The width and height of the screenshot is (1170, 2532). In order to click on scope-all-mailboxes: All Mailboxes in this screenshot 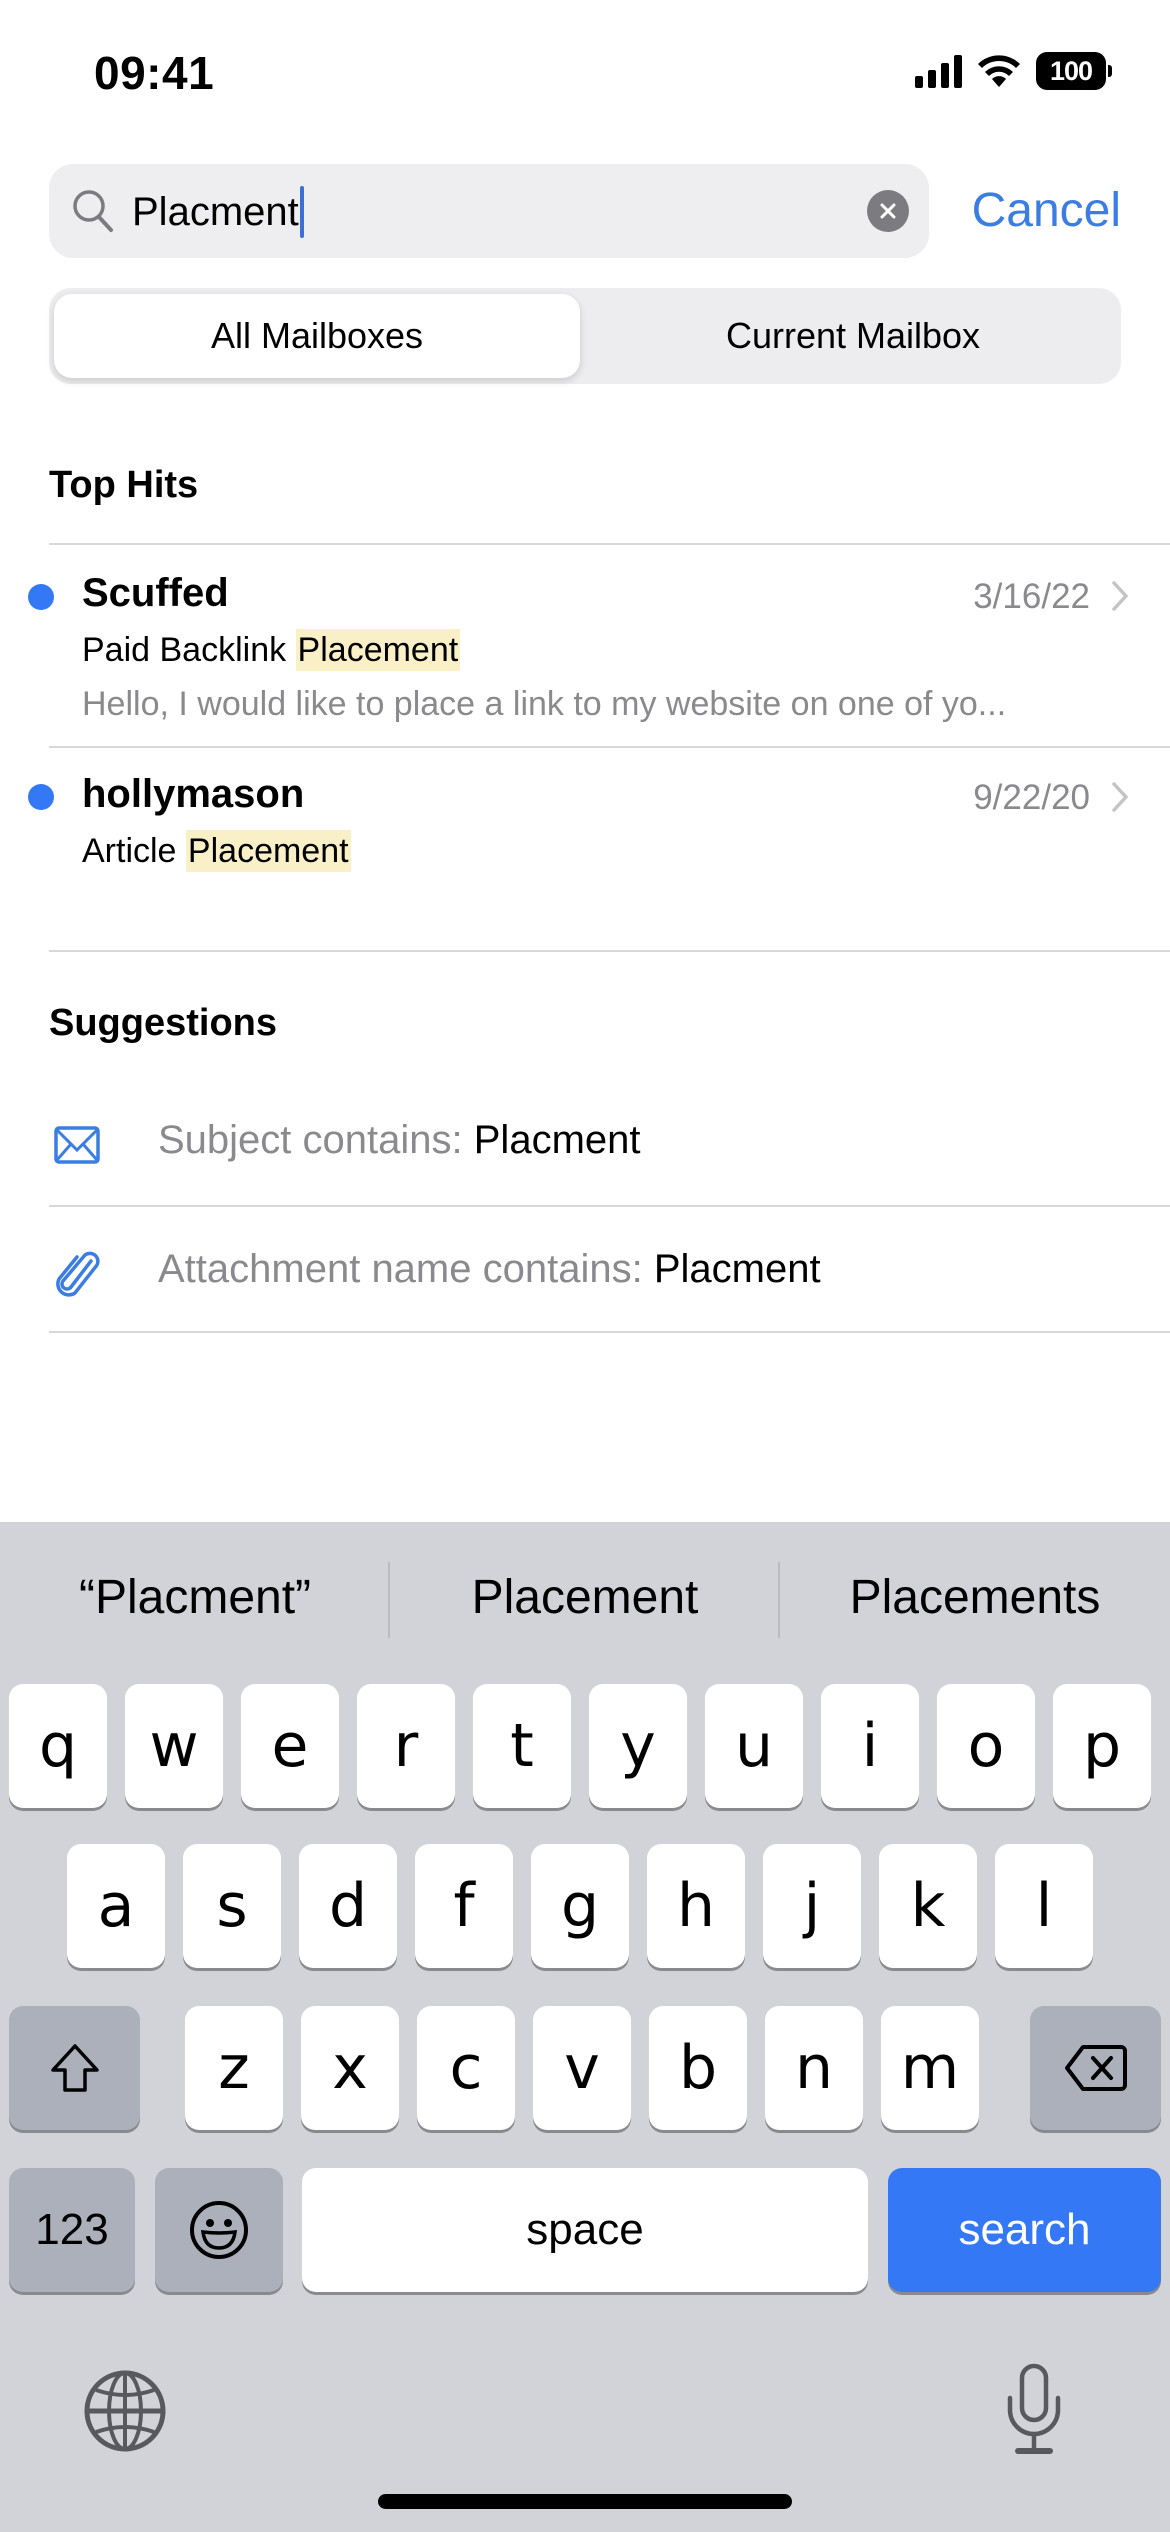, I will do `click(317, 336)`.